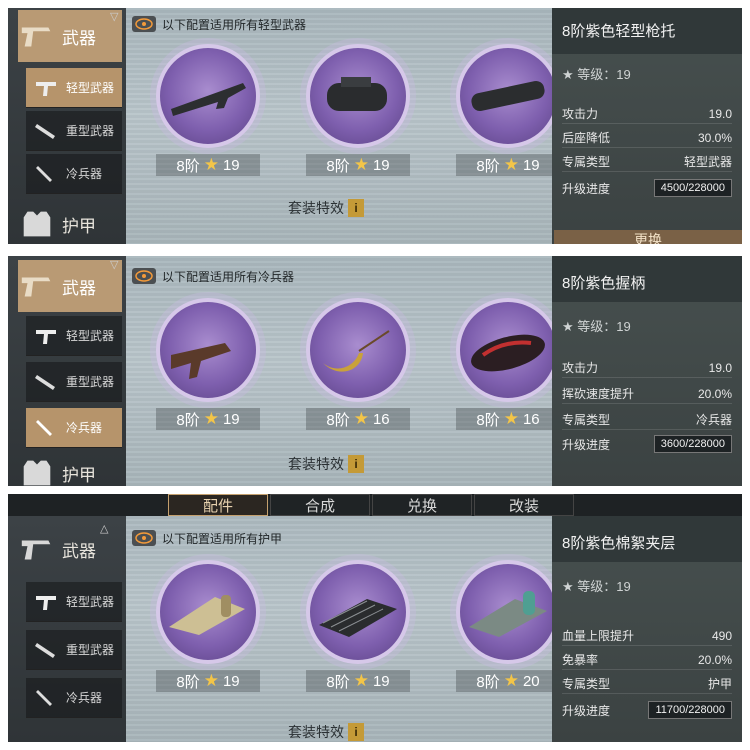  I want to click on info-strip: 以下配置适用所有冷兵器, so click(339, 276).